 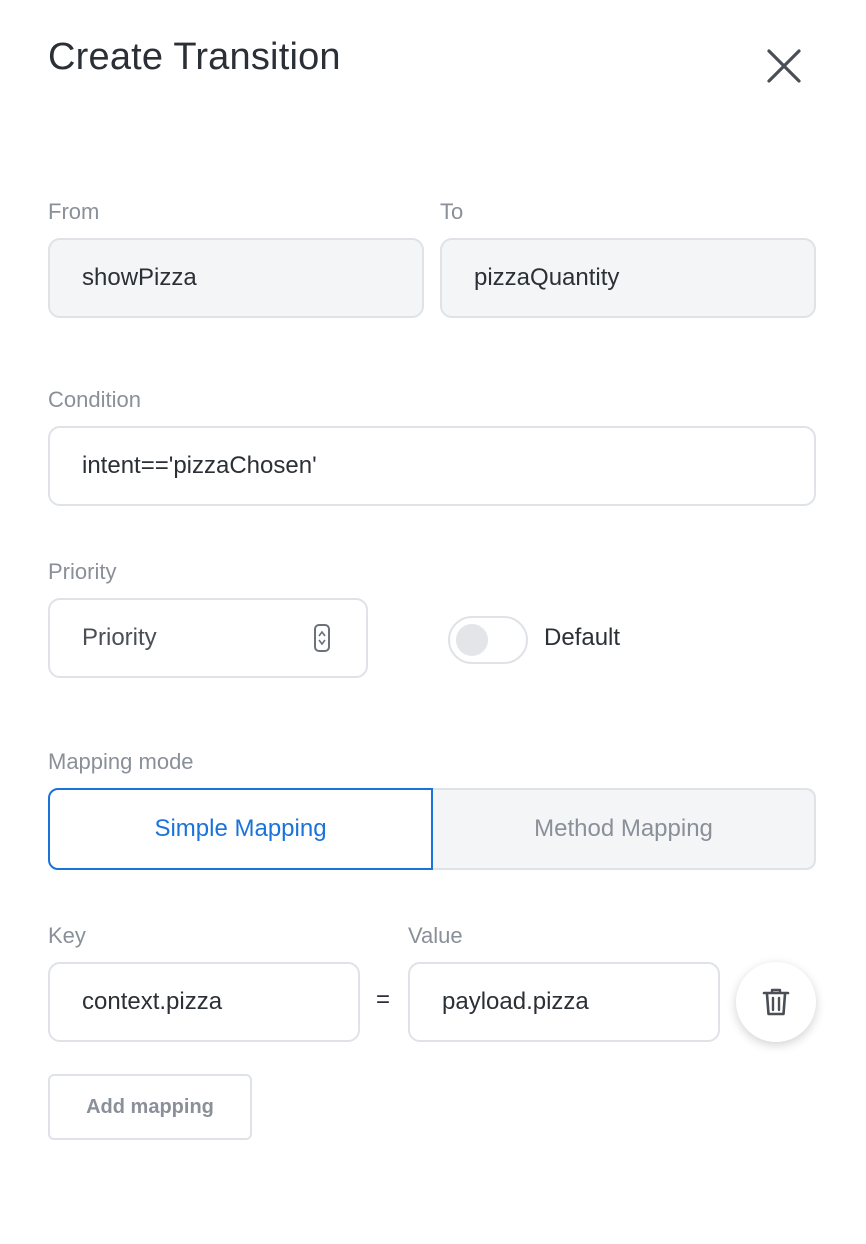 What do you see at coordinates (119, 637) in the screenshot?
I see `priority-placeholder: Priority` at bounding box center [119, 637].